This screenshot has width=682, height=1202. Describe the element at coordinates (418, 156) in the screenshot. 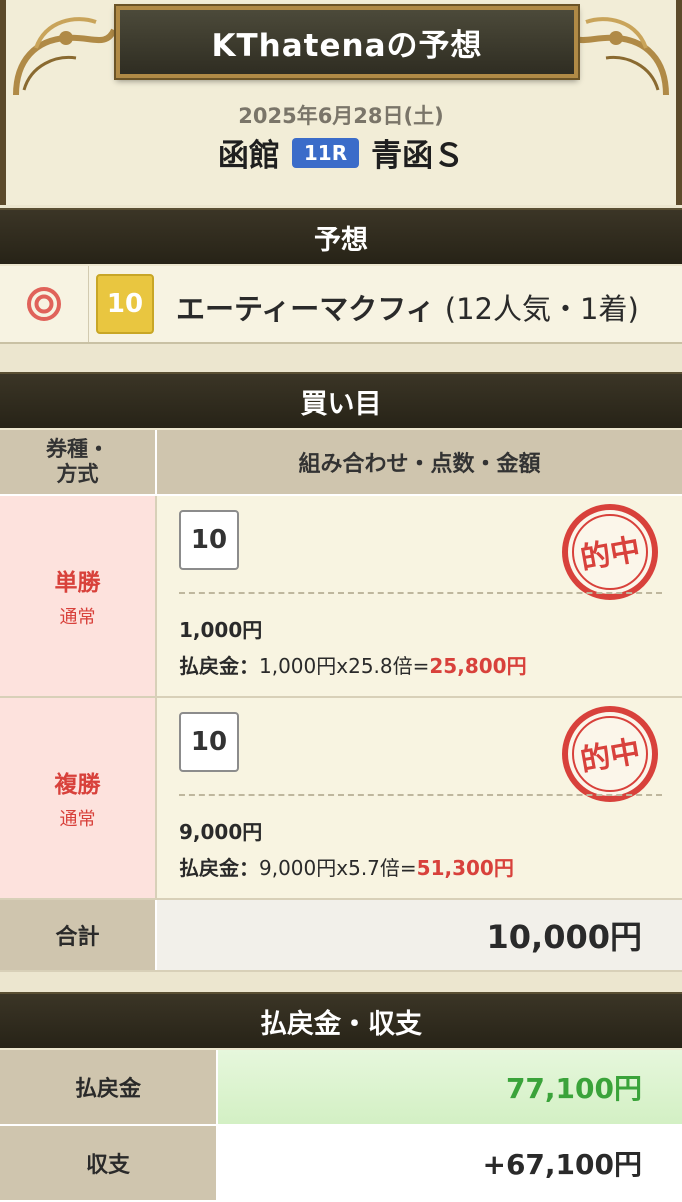

I see `race-name: 青函Ｓ` at that location.